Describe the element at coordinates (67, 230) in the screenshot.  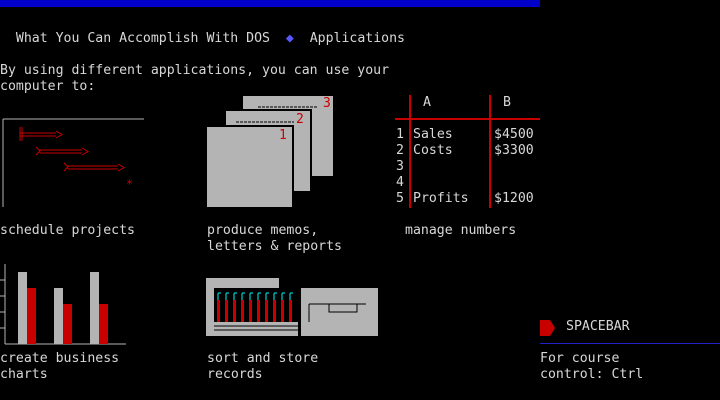
I see `schedule-projects-label: schedule projects` at that location.